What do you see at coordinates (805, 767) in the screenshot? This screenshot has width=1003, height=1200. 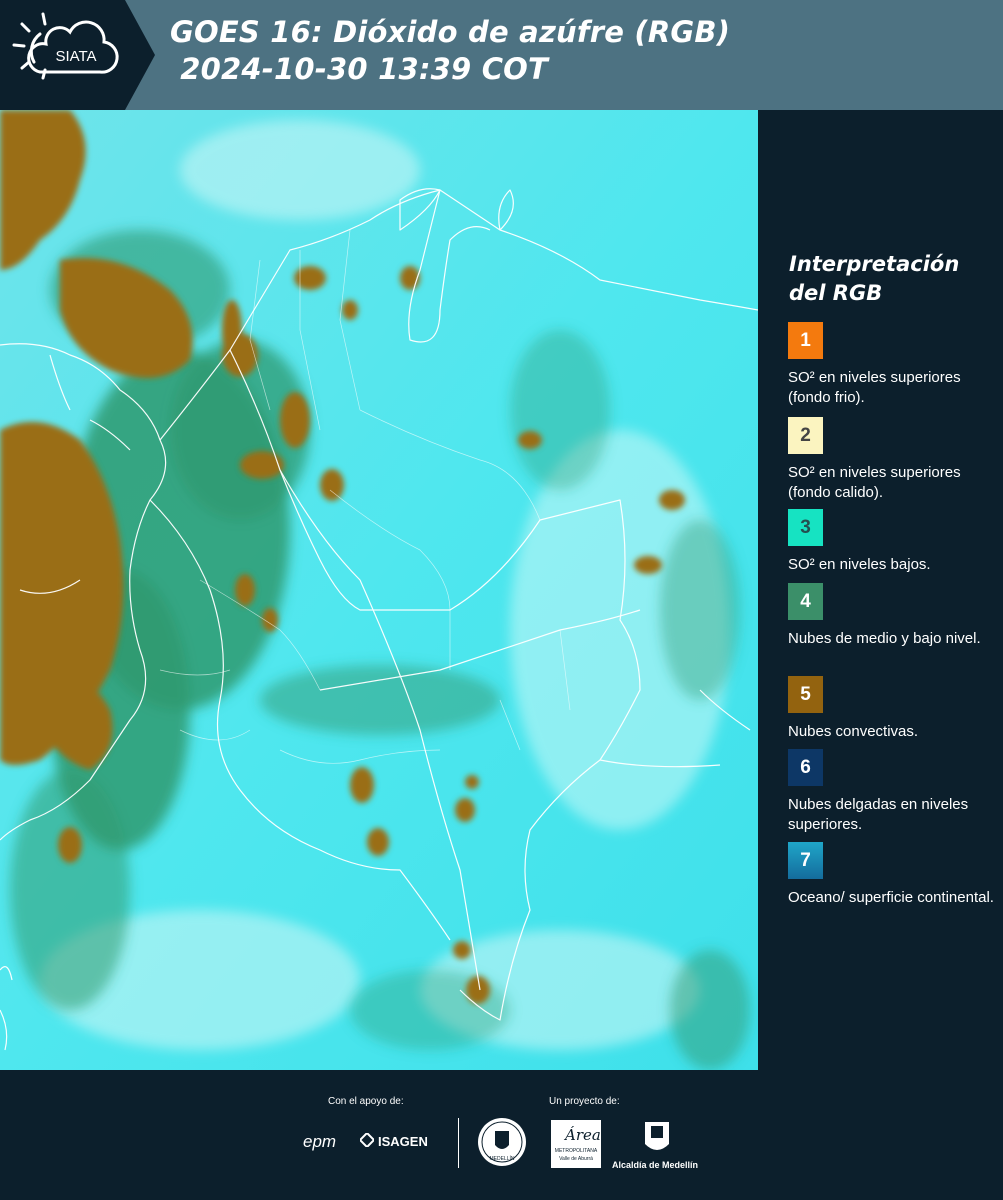 I see `legend-swatch-6: 6` at bounding box center [805, 767].